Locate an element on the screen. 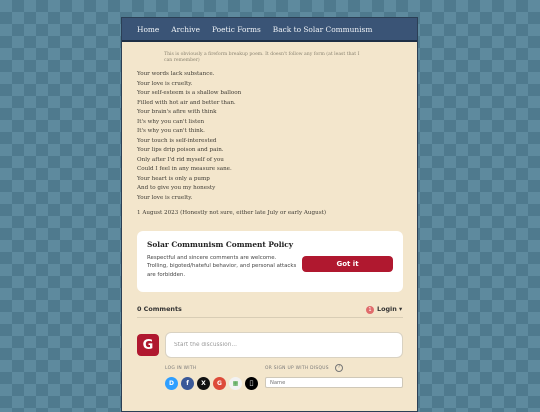 The image size is (540, 412). comment-count: 0 Comments is located at coordinates (159, 309).